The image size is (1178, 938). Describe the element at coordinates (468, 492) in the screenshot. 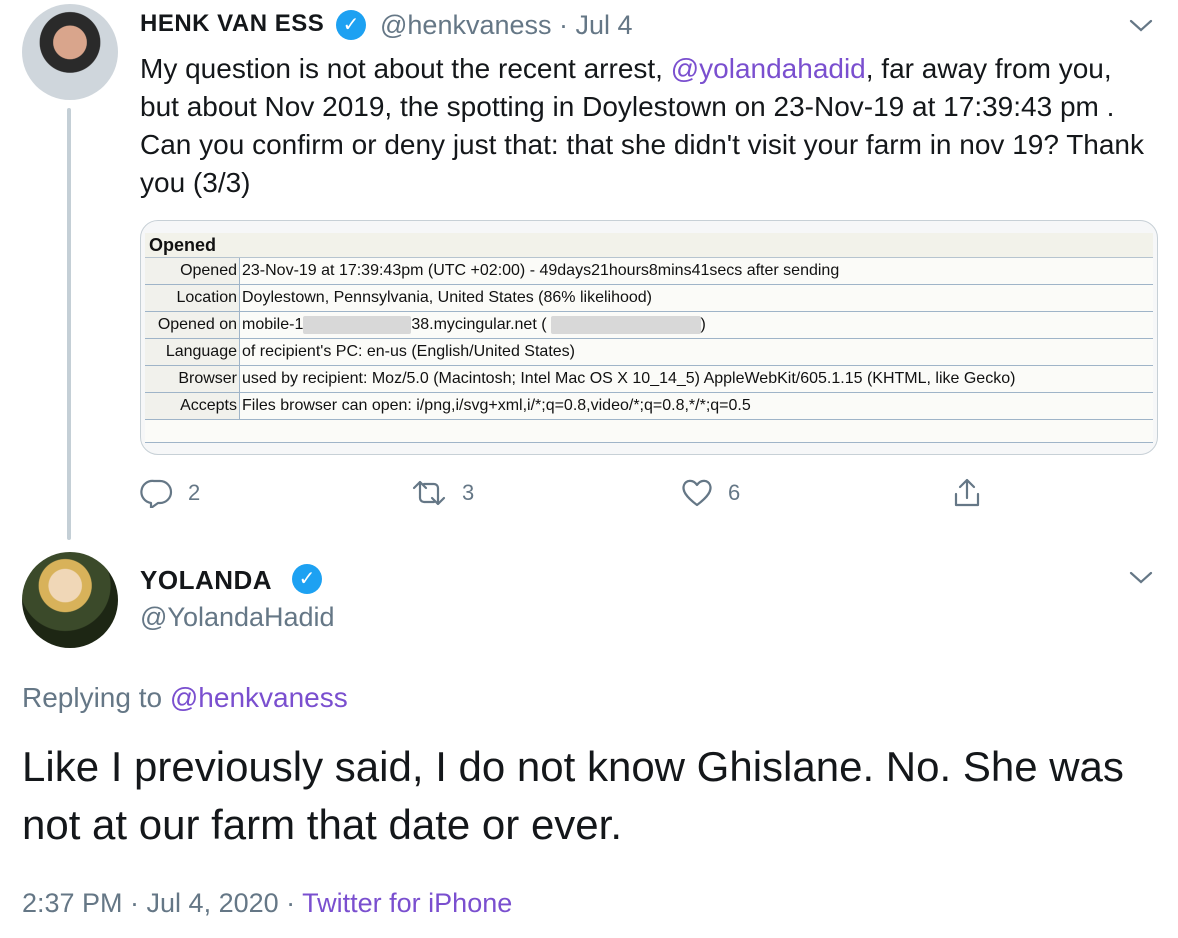

I see `retweet-count: 3` at that location.